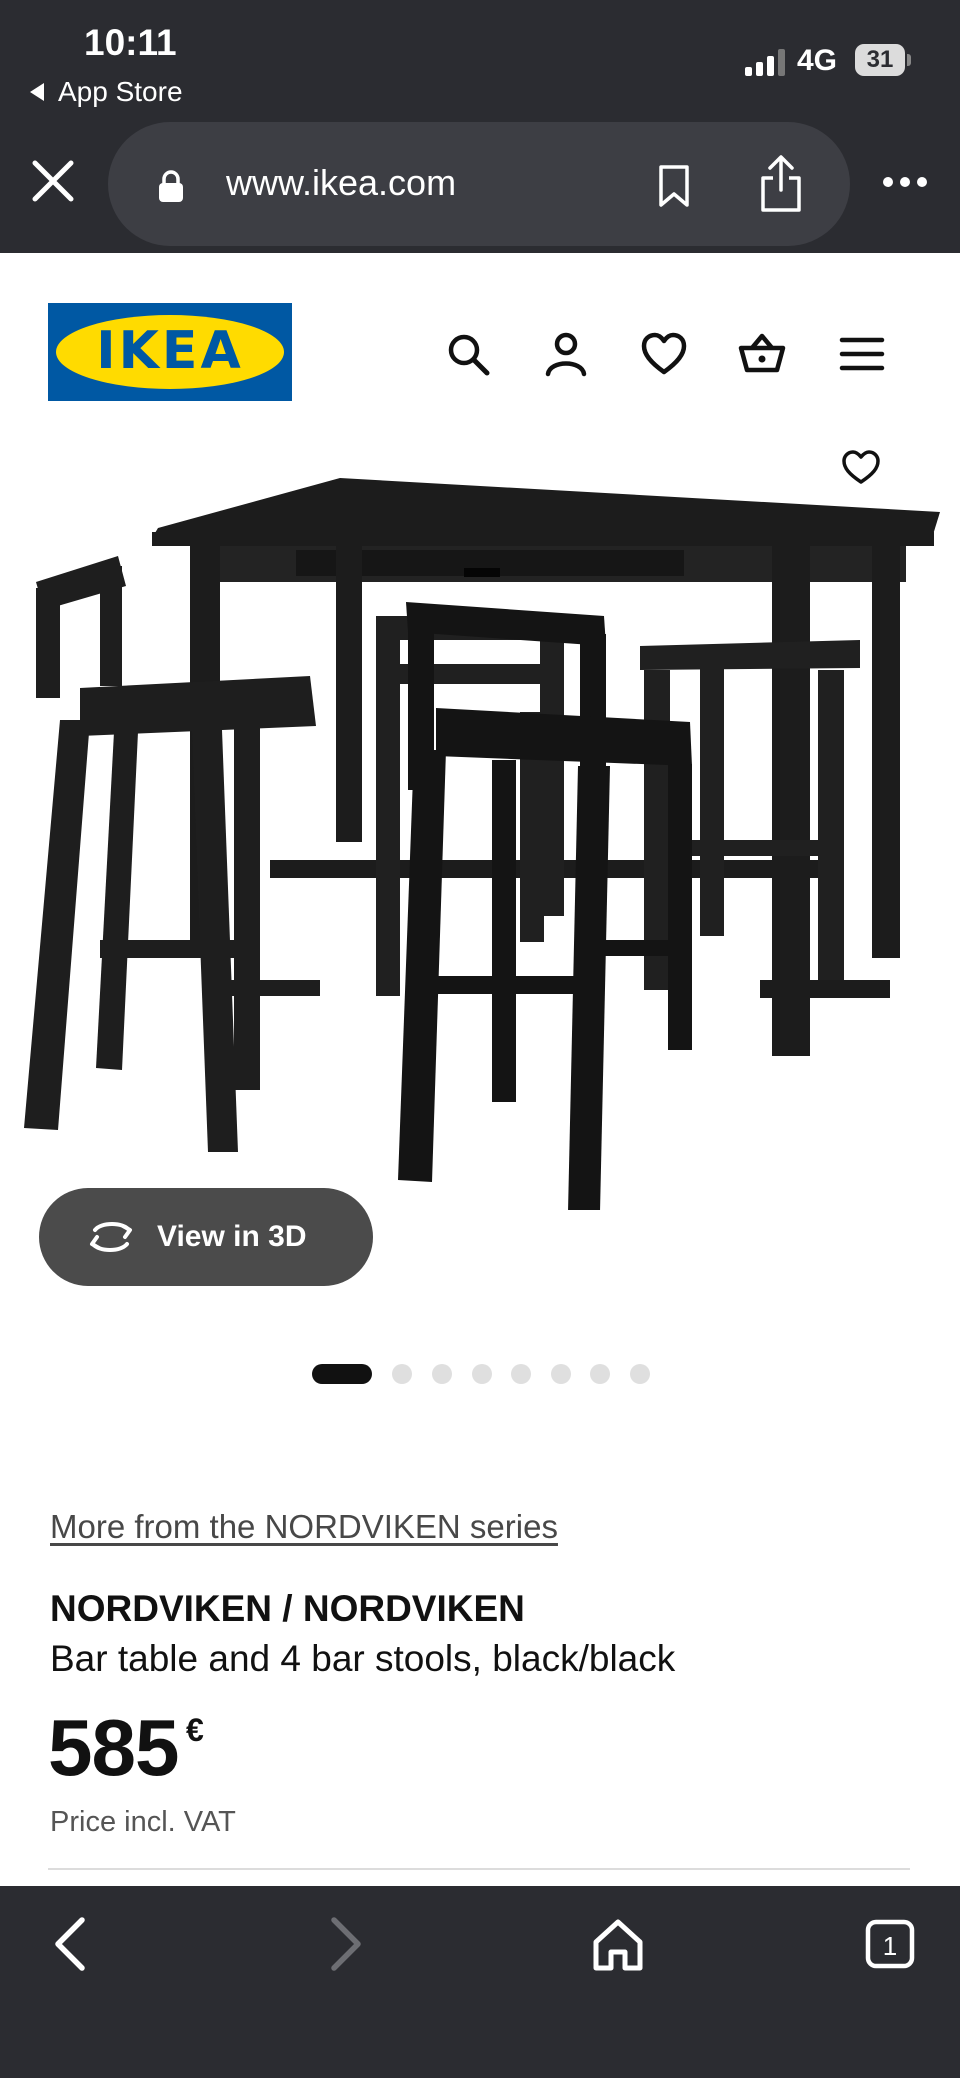  I want to click on menu-icon, so click(862, 354).